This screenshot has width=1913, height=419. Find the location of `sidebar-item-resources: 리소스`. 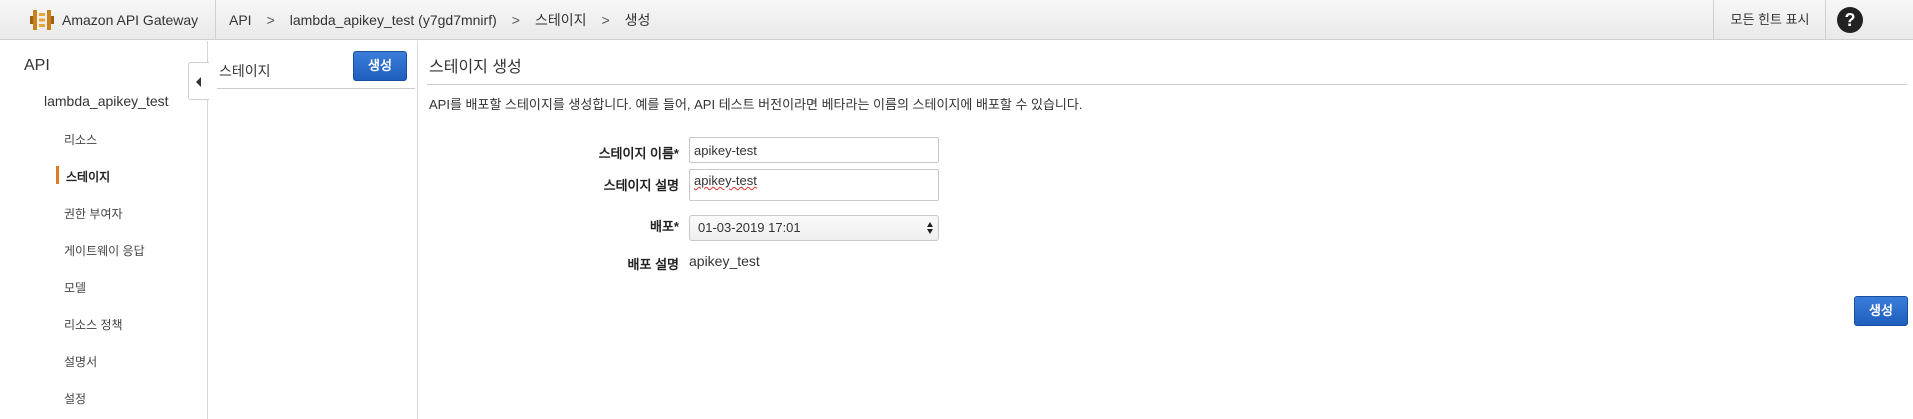

sidebar-item-resources: 리소스 is located at coordinates (80, 139).